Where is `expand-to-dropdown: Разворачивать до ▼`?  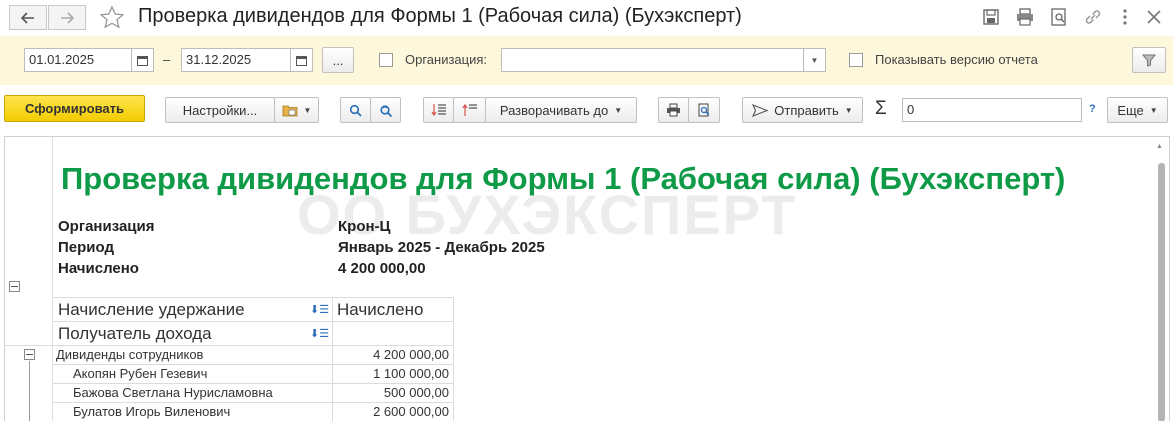 expand-to-dropdown: Разворачивать до ▼ is located at coordinates (561, 110).